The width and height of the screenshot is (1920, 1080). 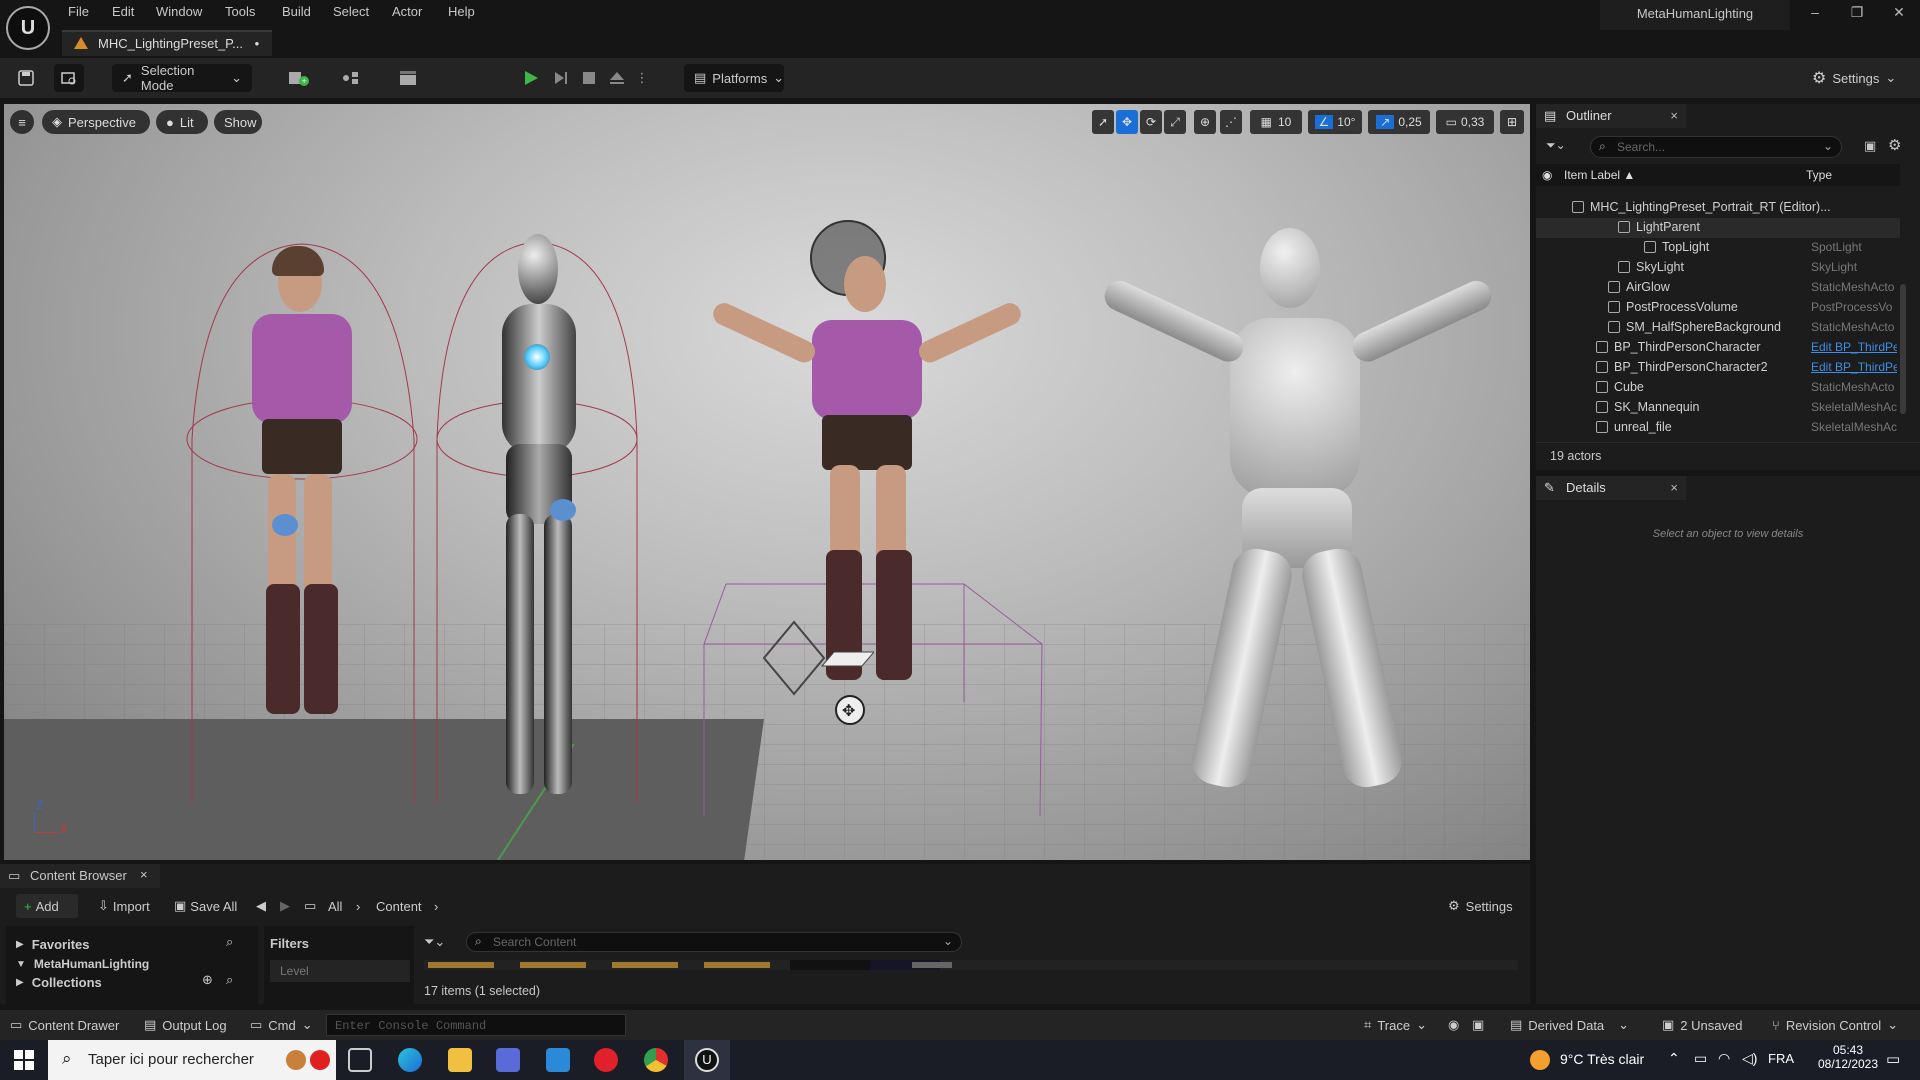 What do you see at coordinates (410, 1060) in the screenshot?
I see `edge-icon` at bounding box center [410, 1060].